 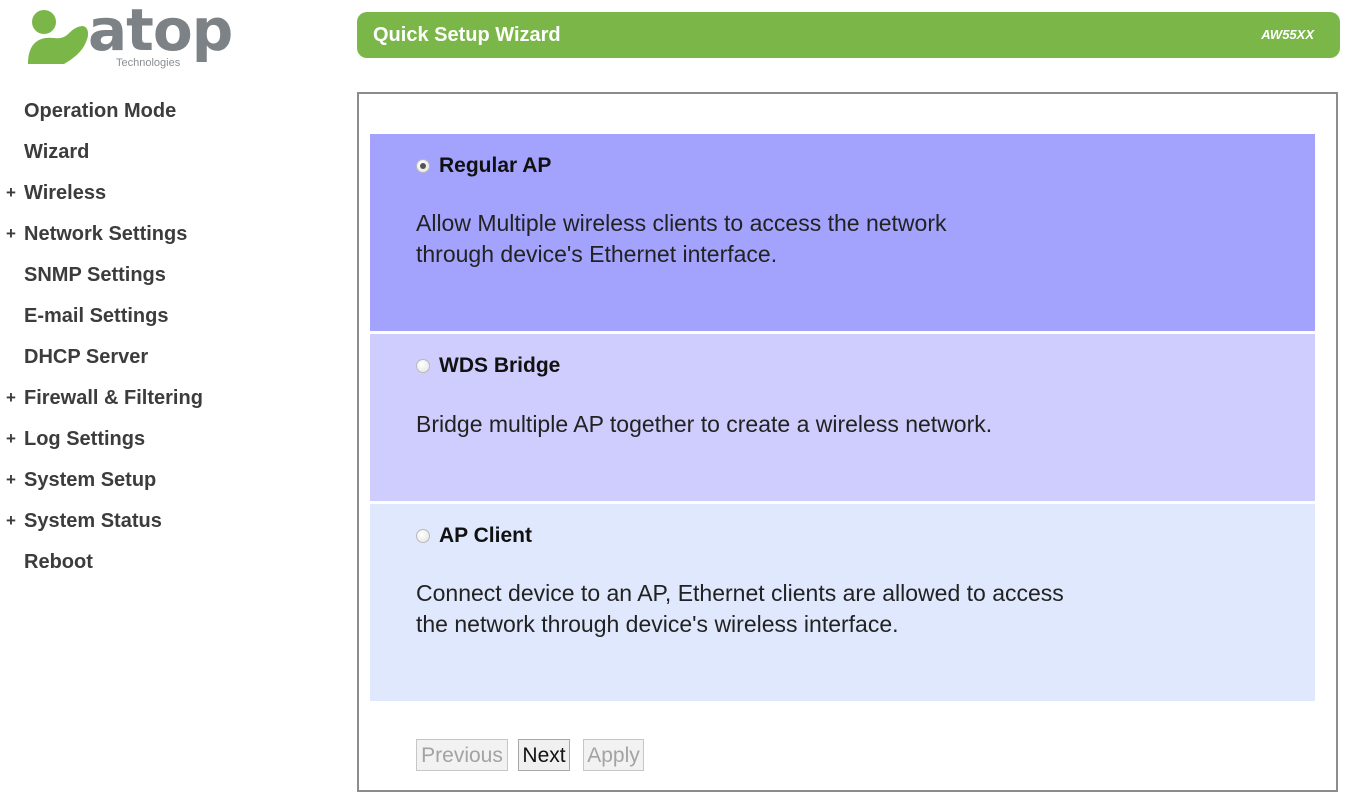 I want to click on sidebar-item-label: E-mail Settings, so click(x=96, y=316).